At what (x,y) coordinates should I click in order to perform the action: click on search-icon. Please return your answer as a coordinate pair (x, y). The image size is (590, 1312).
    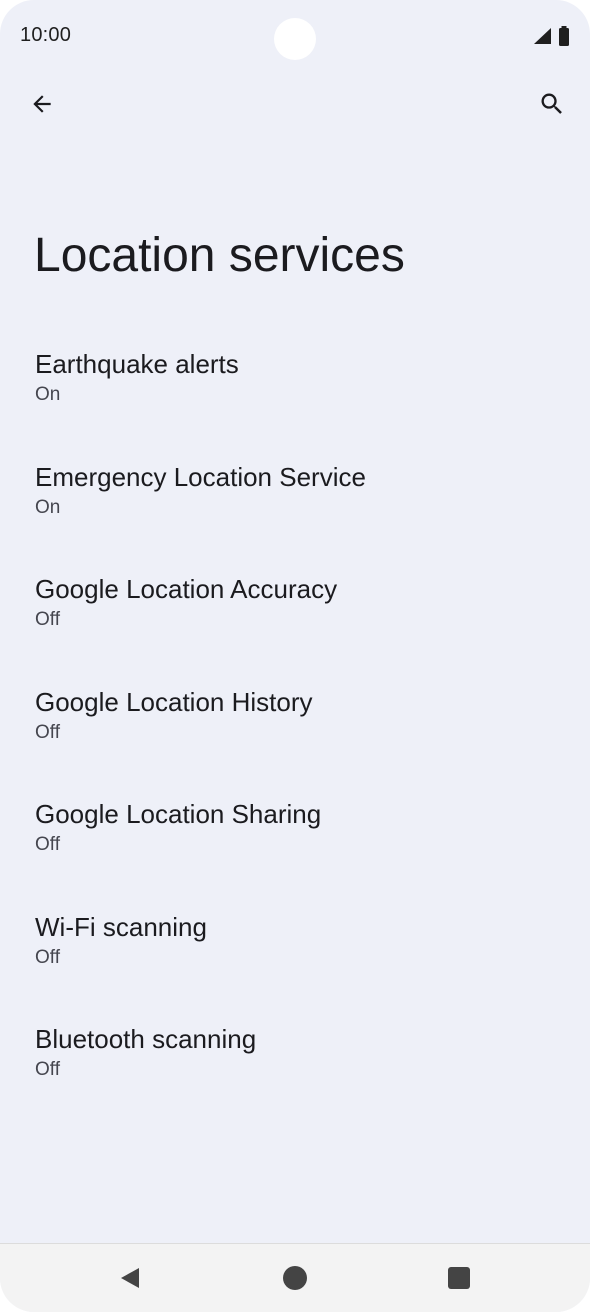
    Looking at the image, I should click on (551, 103).